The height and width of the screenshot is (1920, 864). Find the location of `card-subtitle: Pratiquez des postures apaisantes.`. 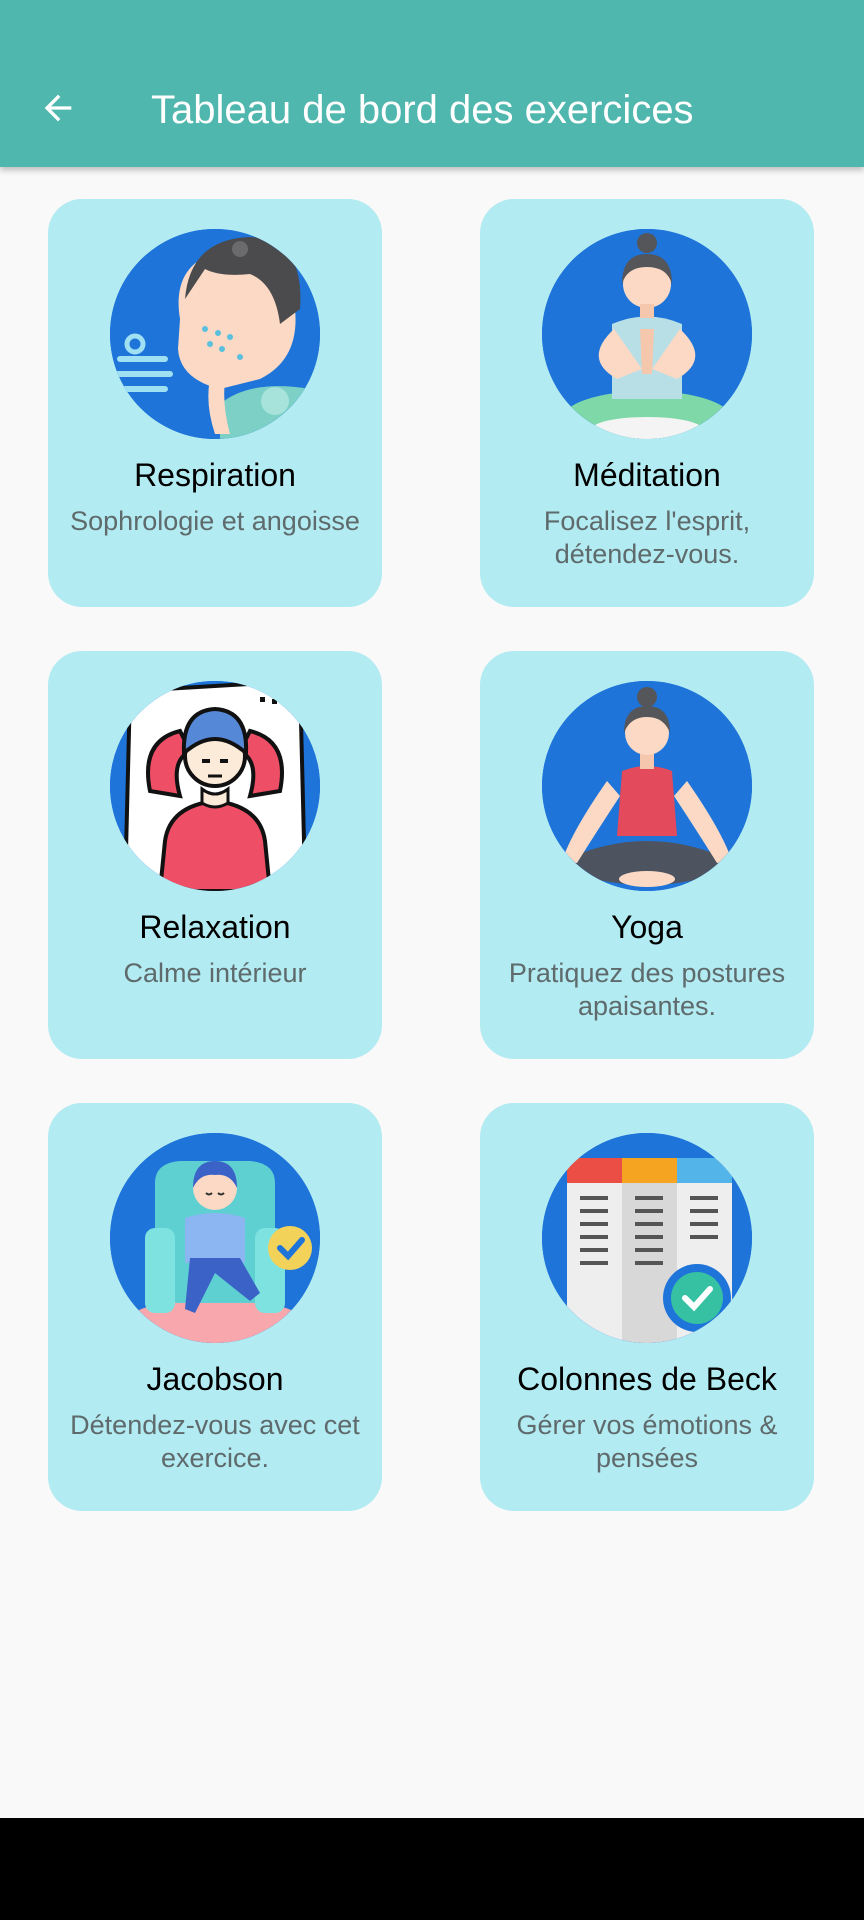

card-subtitle: Pratiquez des postures apaisantes. is located at coordinates (647, 989).